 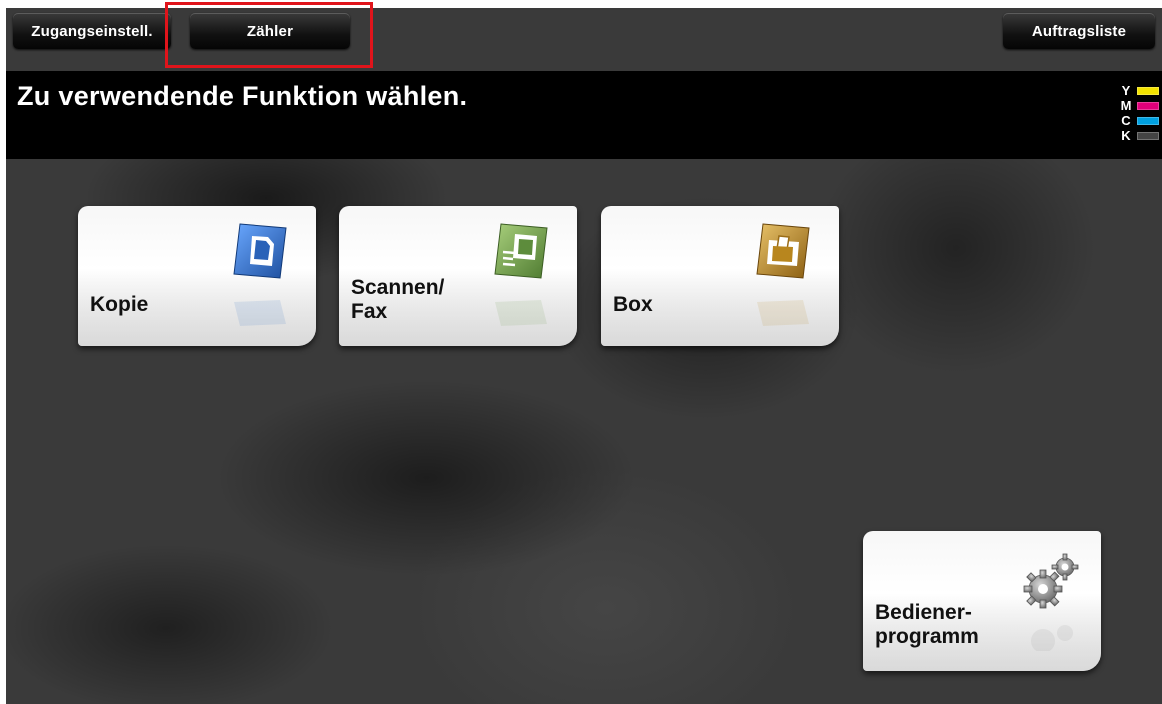 I want to click on toner-bar-black, so click(x=1148, y=135).